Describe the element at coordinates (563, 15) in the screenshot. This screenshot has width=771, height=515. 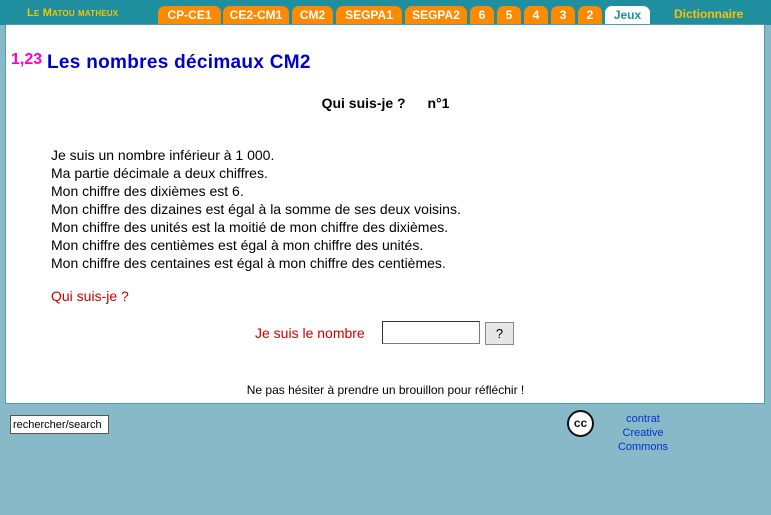
I see `tab-3: 3` at that location.